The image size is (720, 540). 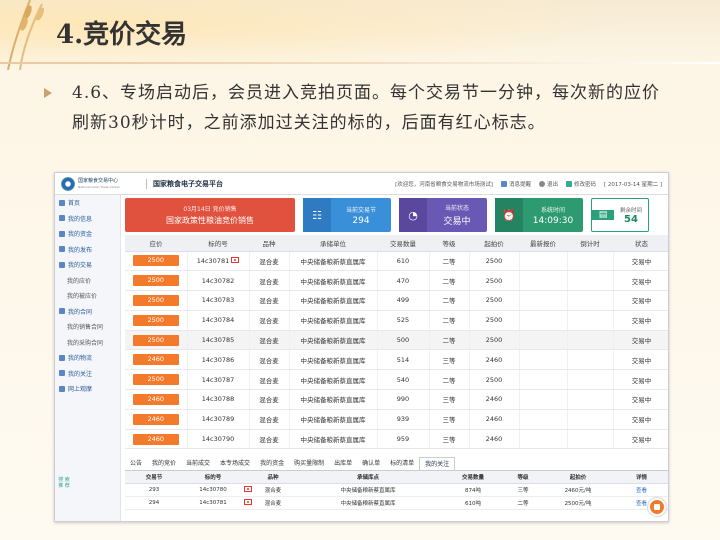 What do you see at coordinates (543, 419) in the screenshot?
I see `latest-price-cell` at bounding box center [543, 419].